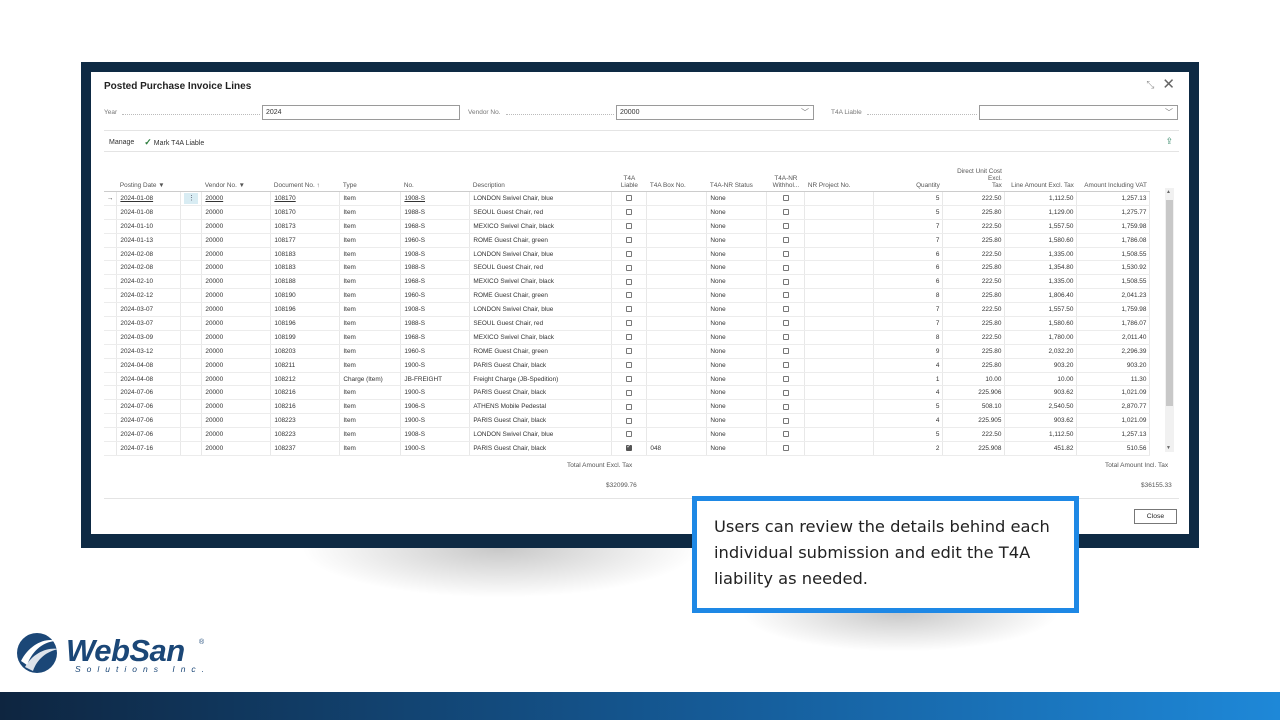  What do you see at coordinates (435, 296) in the screenshot?
I see `cell-no: 1960-S` at bounding box center [435, 296].